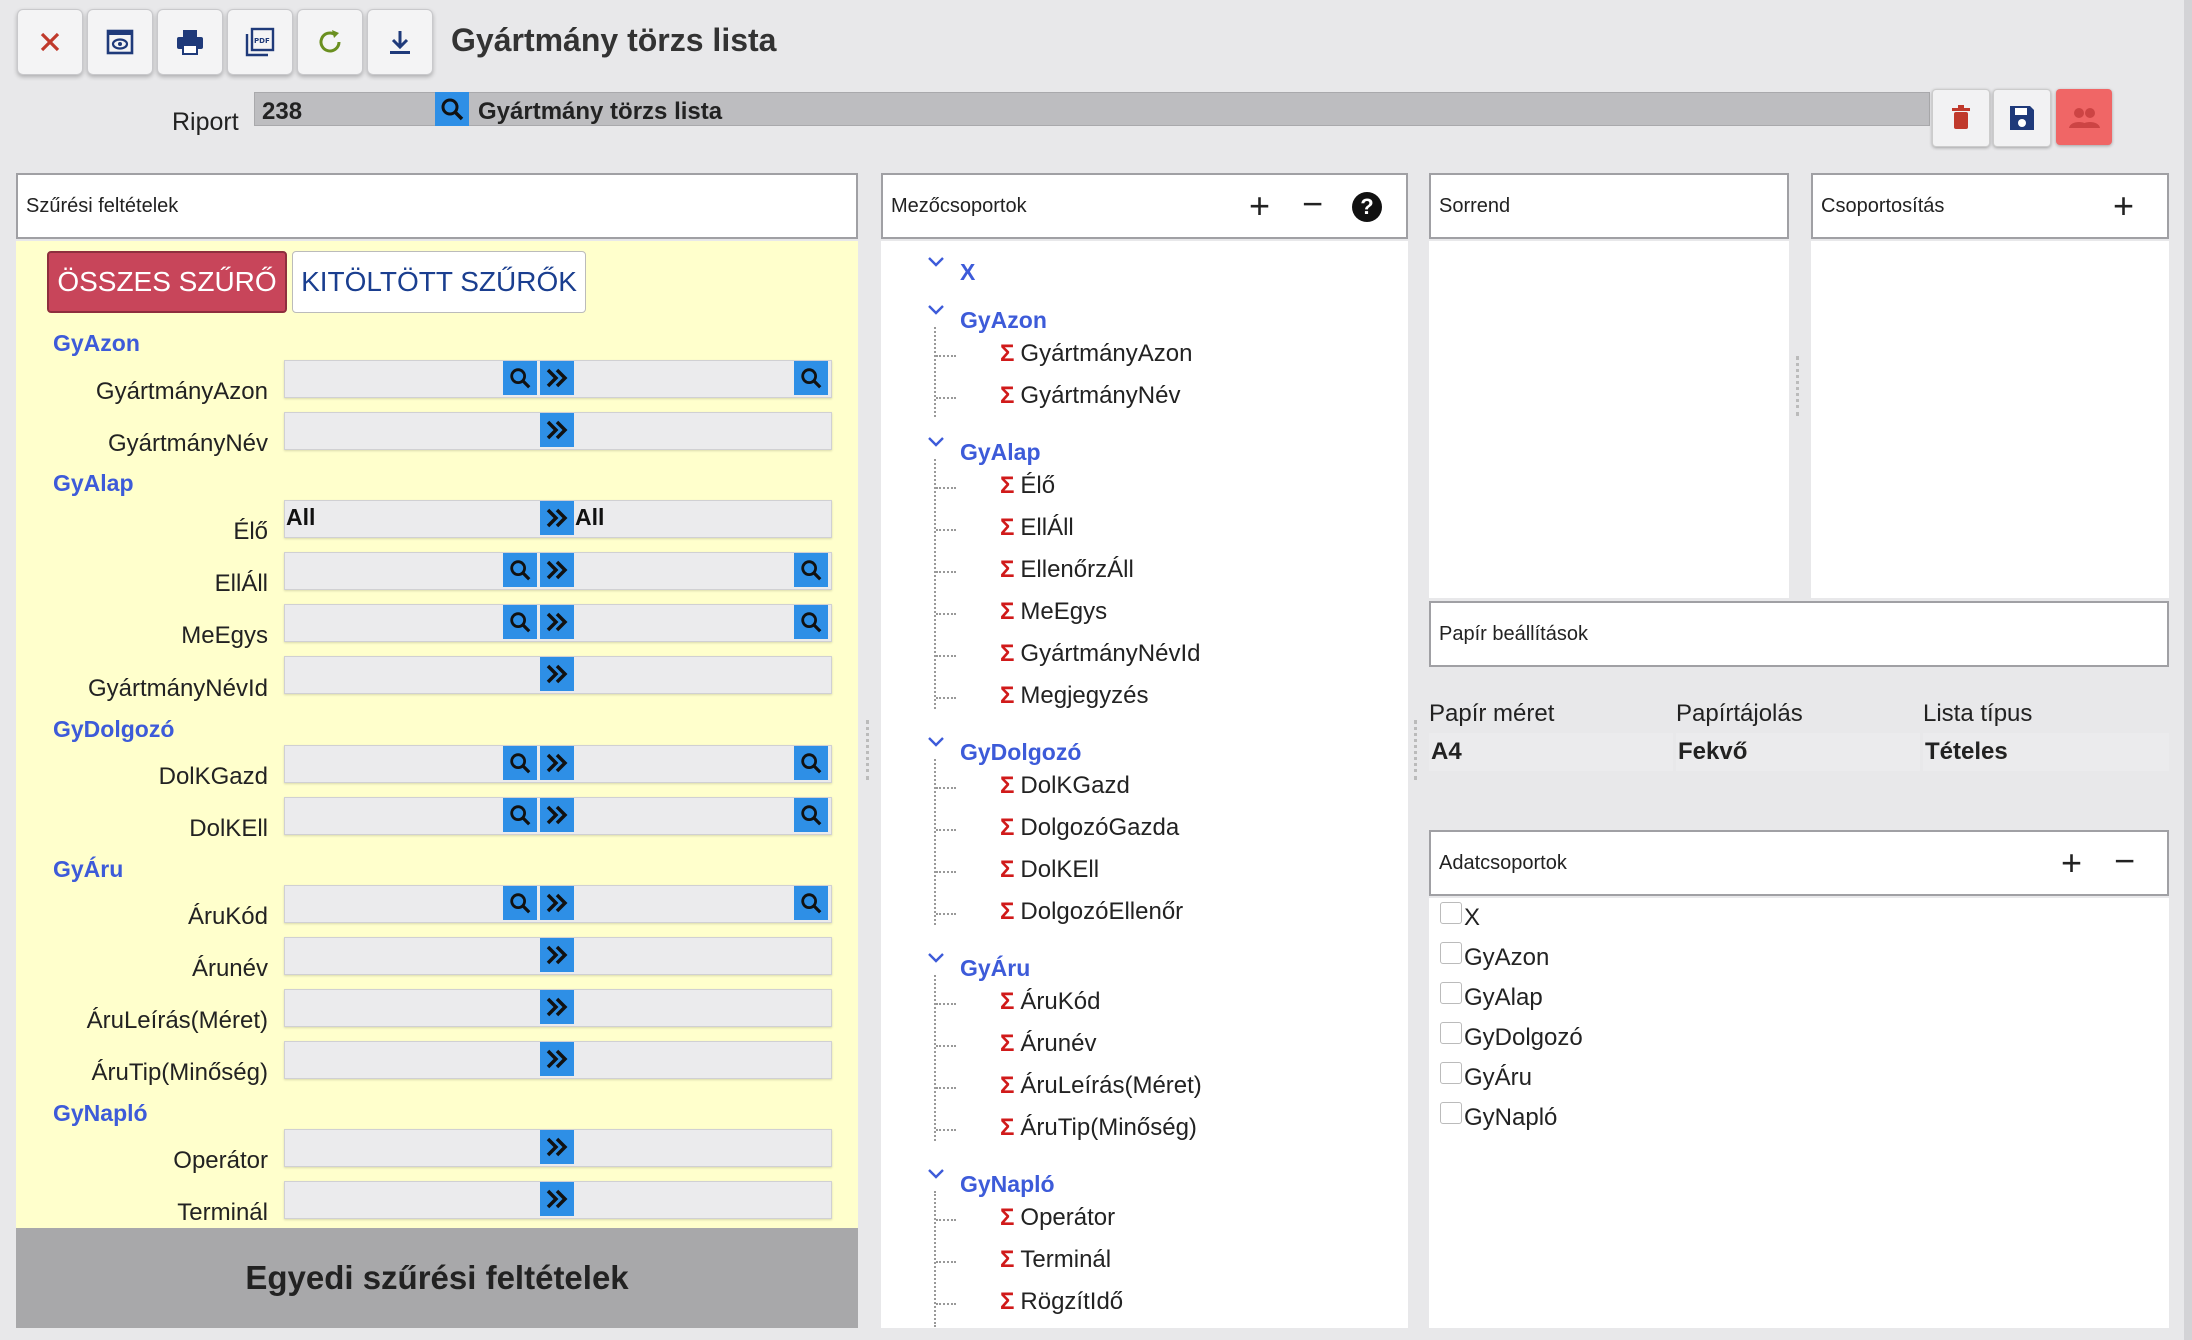 Image resolution: width=2192 pixels, height=1340 pixels. Describe the element at coordinates (1511, 1037) in the screenshot. I see `datagroup-item: GyDolgozó` at that location.